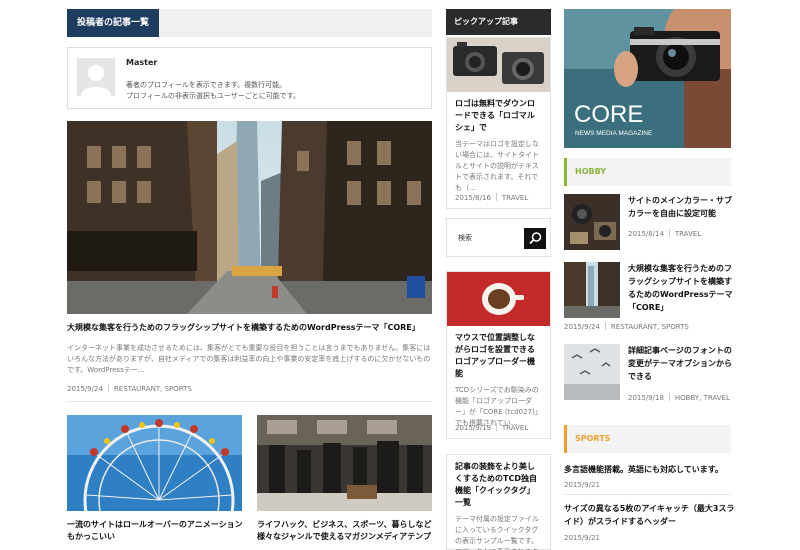 This screenshot has height=550, width=800. I want to click on search-box: 検索, so click(498, 237).